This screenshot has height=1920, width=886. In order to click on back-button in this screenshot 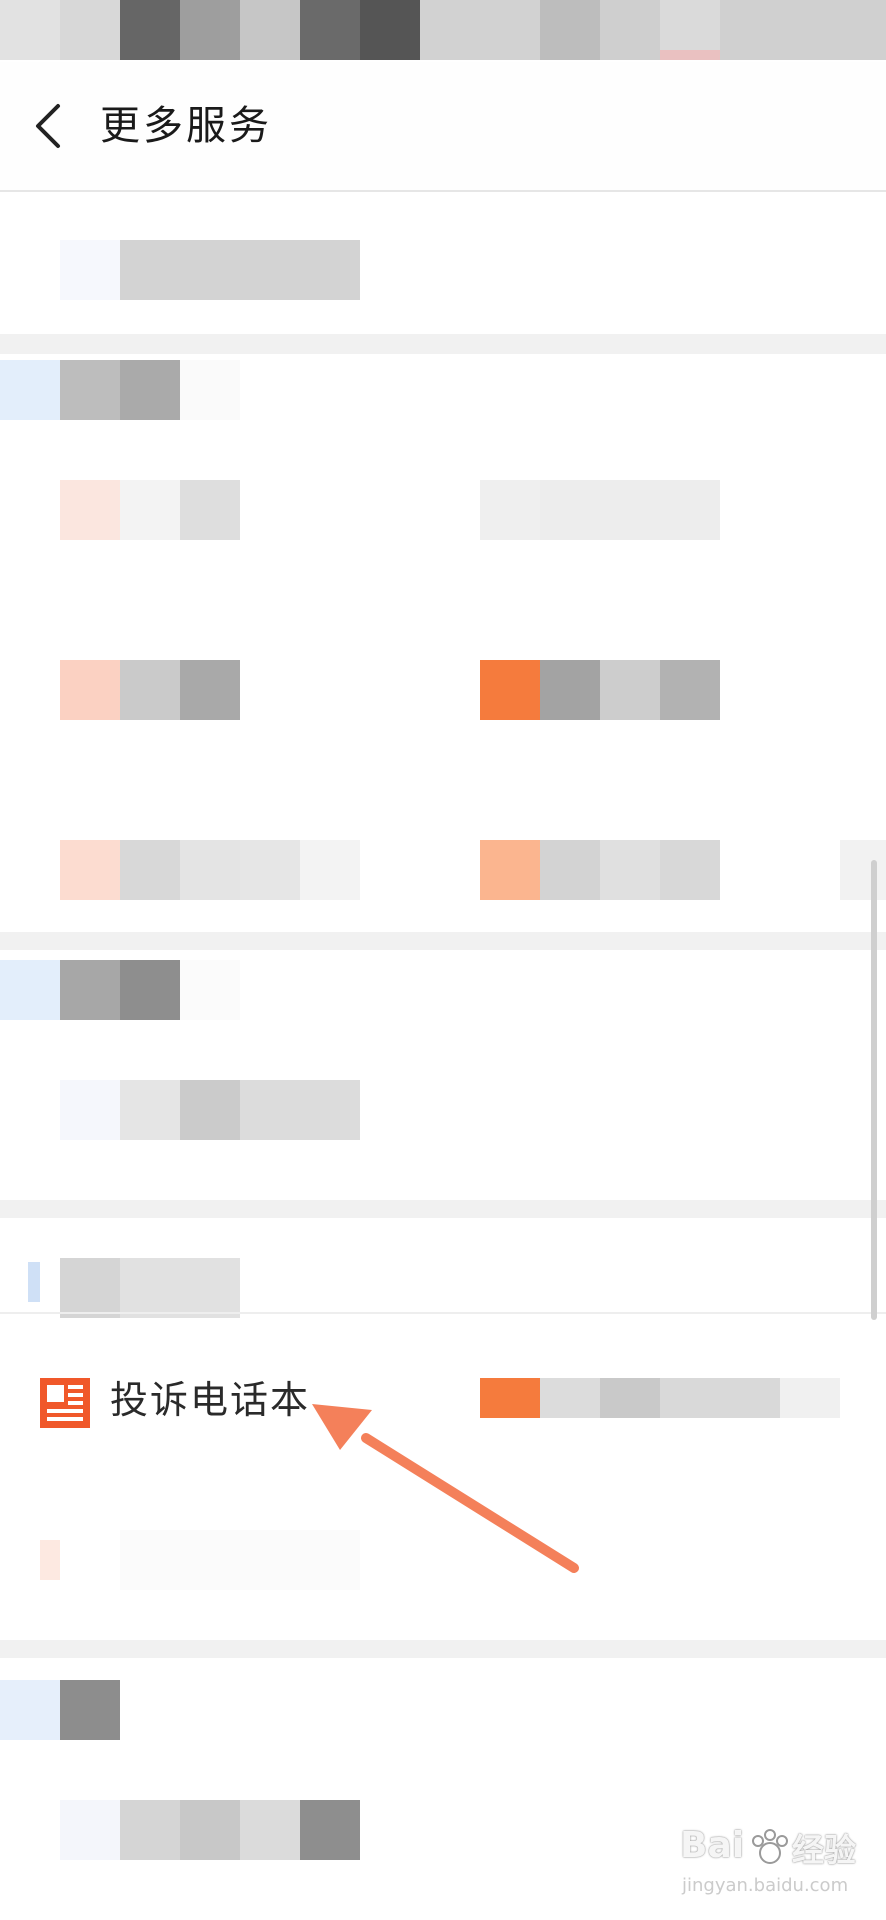, I will do `click(50, 126)`.